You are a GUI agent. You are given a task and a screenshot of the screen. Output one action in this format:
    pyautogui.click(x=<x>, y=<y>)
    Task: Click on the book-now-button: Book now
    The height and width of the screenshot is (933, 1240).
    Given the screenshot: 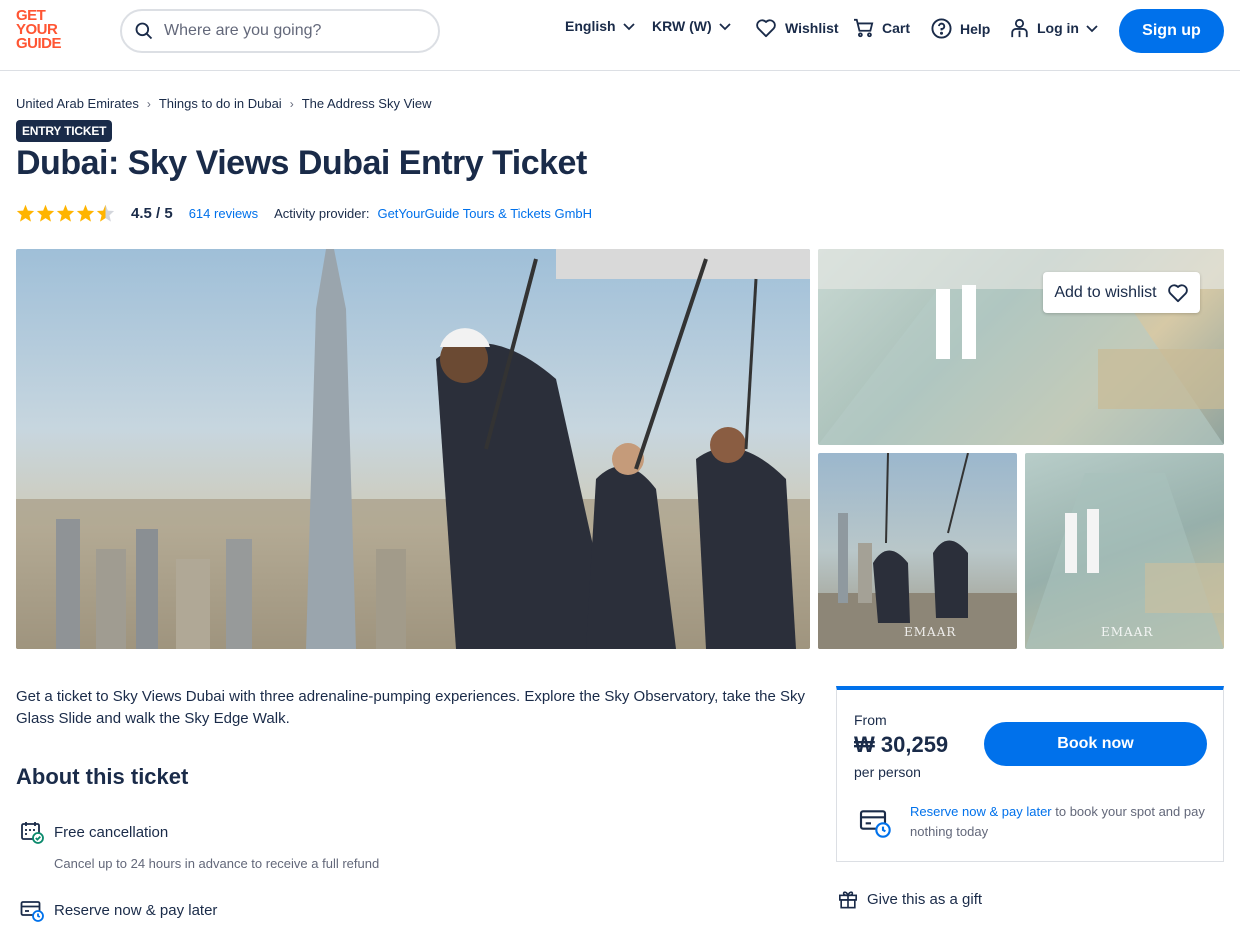 What is the action you would take?
    pyautogui.click(x=1095, y=744)
    